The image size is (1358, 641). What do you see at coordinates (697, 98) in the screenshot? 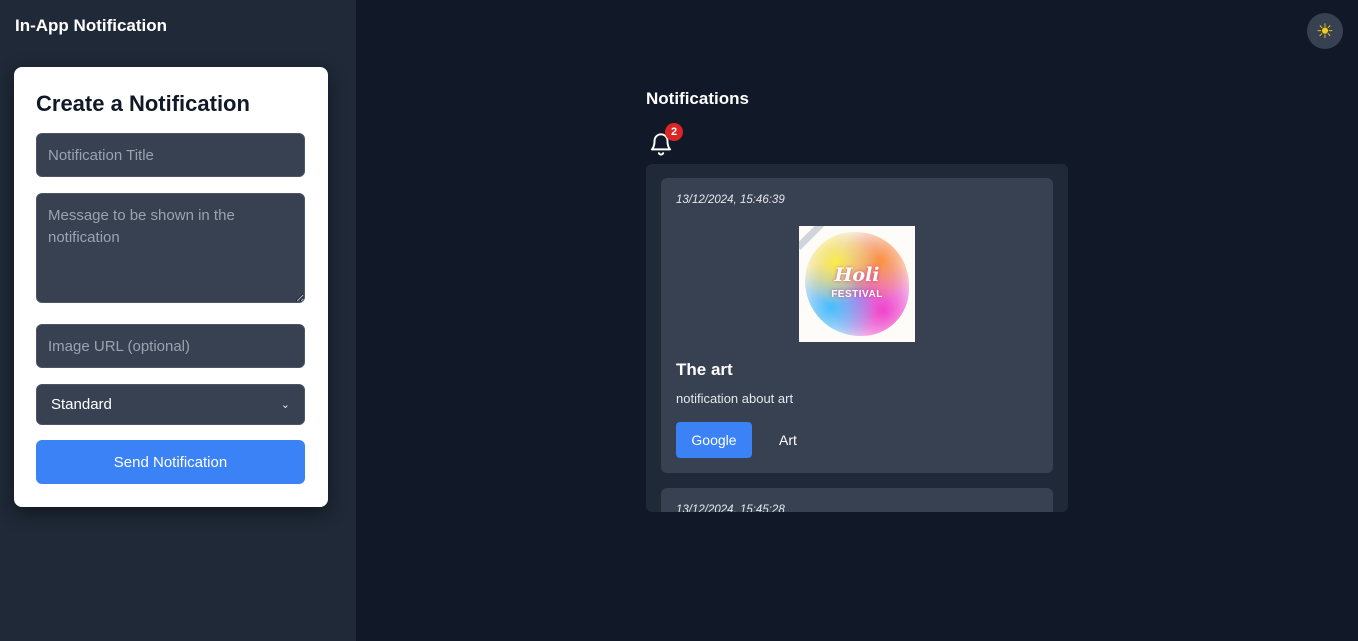
I see `notifications-heading: Notifications` at bounding box center [697, 98].